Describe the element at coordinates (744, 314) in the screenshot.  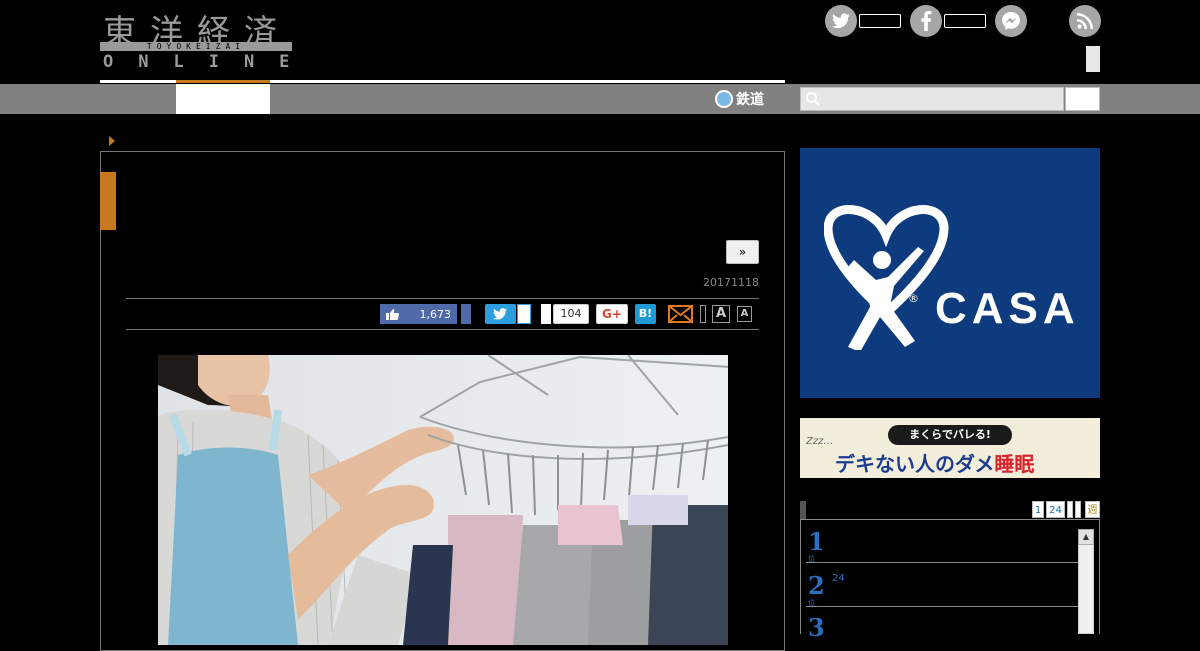
I see `font-size-small-button: A` at that location.